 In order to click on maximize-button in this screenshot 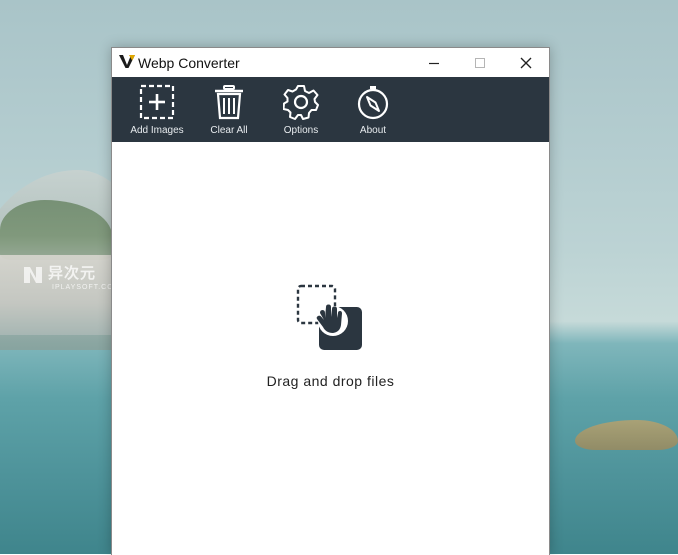, I will do `click(480, 62)`.